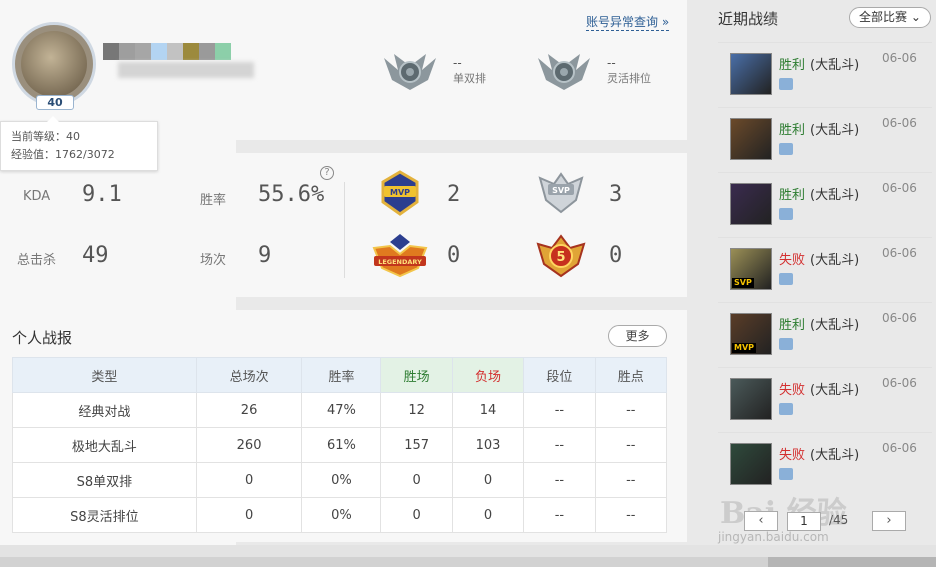  Describe the element at coordinates (761, 521) in the screenshot. I see `prev-page-button: ‹` at that location.